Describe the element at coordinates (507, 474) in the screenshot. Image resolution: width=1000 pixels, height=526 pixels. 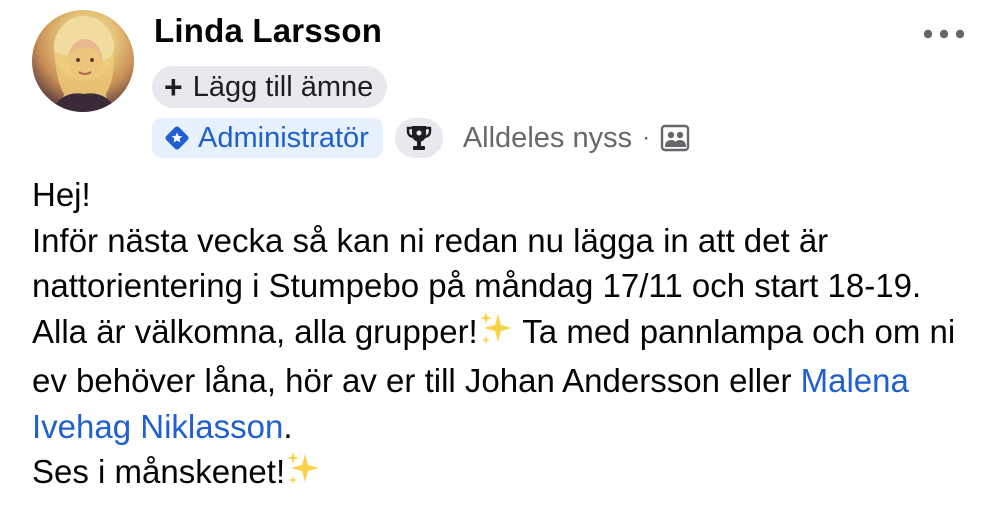
I see `post-signoff: Ses i månskenet!` at that location.